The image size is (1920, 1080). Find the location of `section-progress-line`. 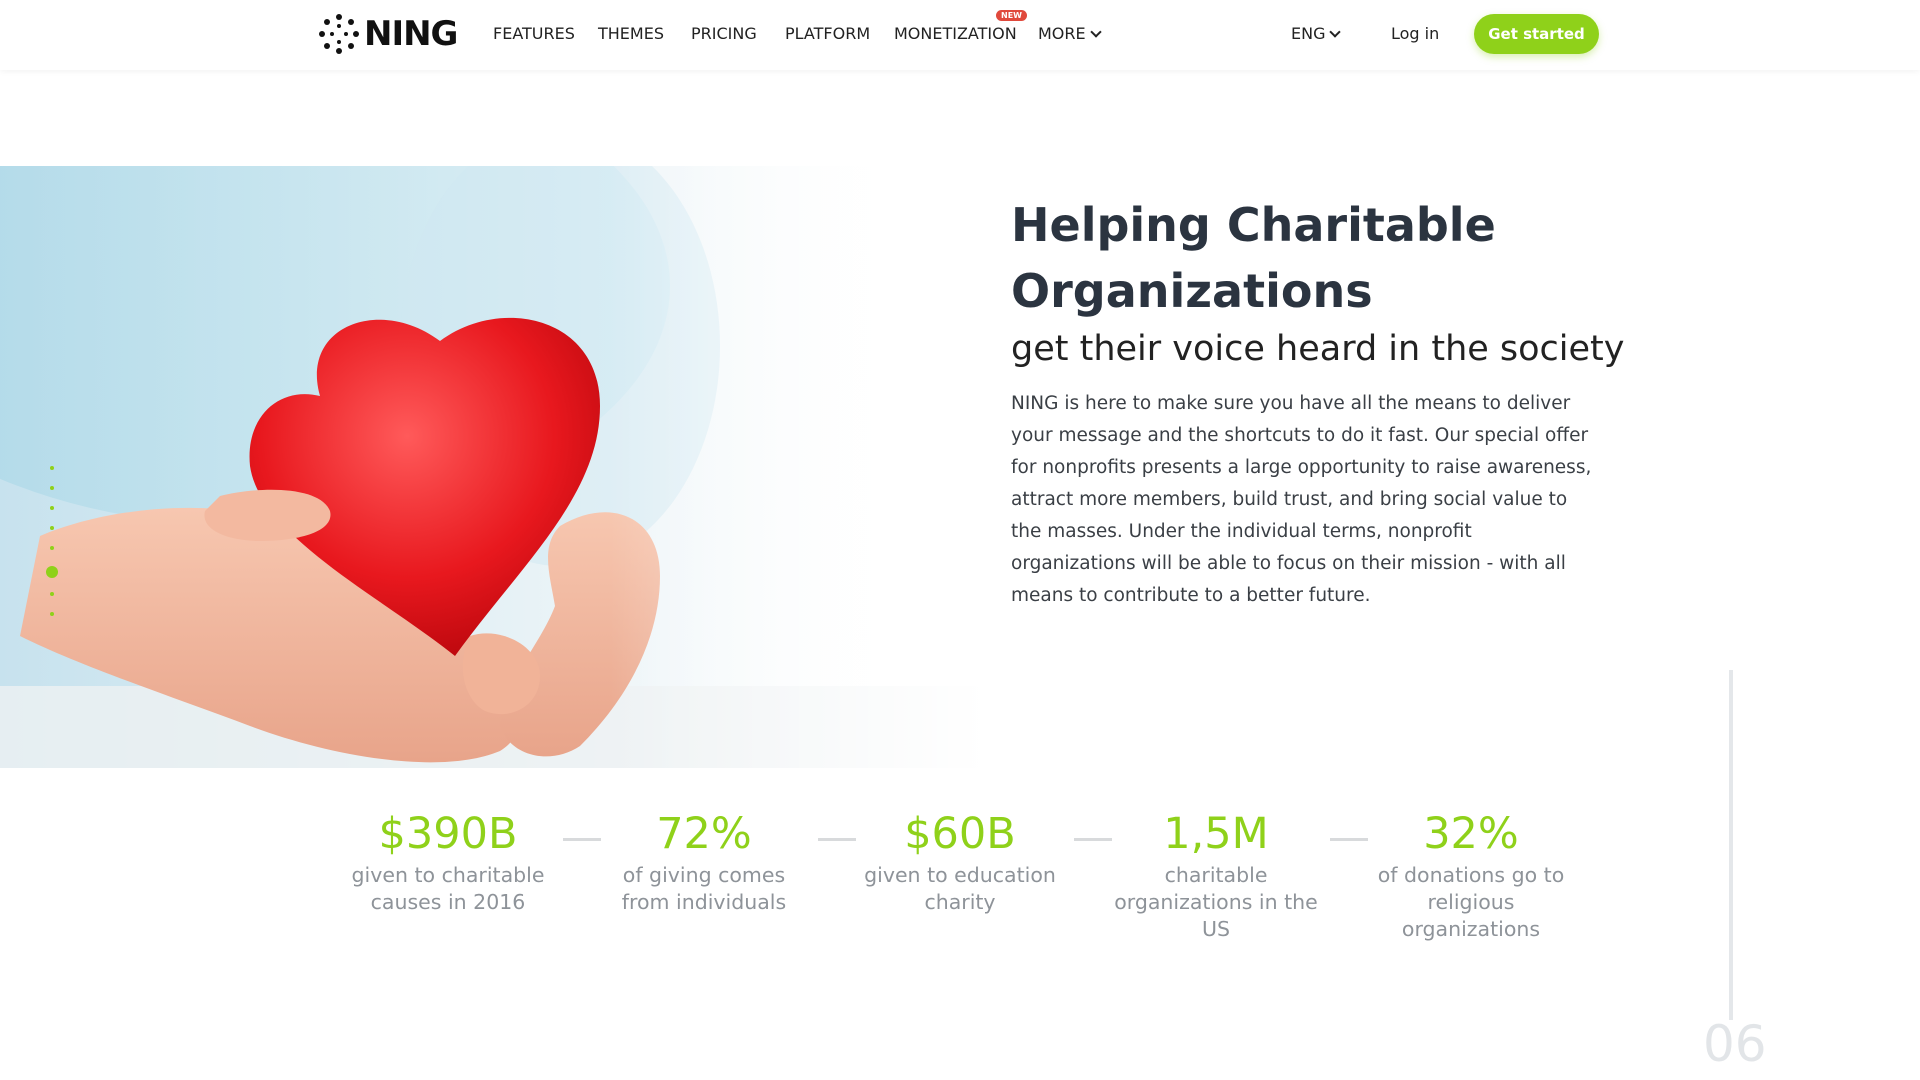

section-progress-line is located at coordinates (1731, 845).